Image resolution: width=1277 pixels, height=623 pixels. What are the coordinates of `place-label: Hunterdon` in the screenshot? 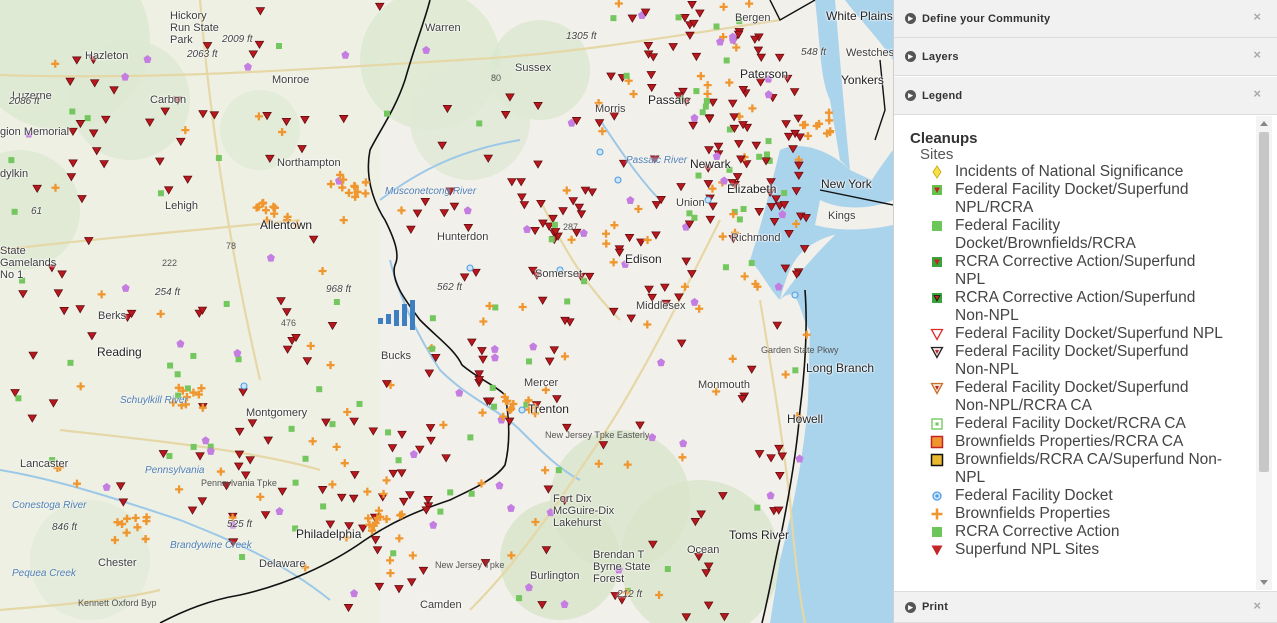 It's located at (463, 237).